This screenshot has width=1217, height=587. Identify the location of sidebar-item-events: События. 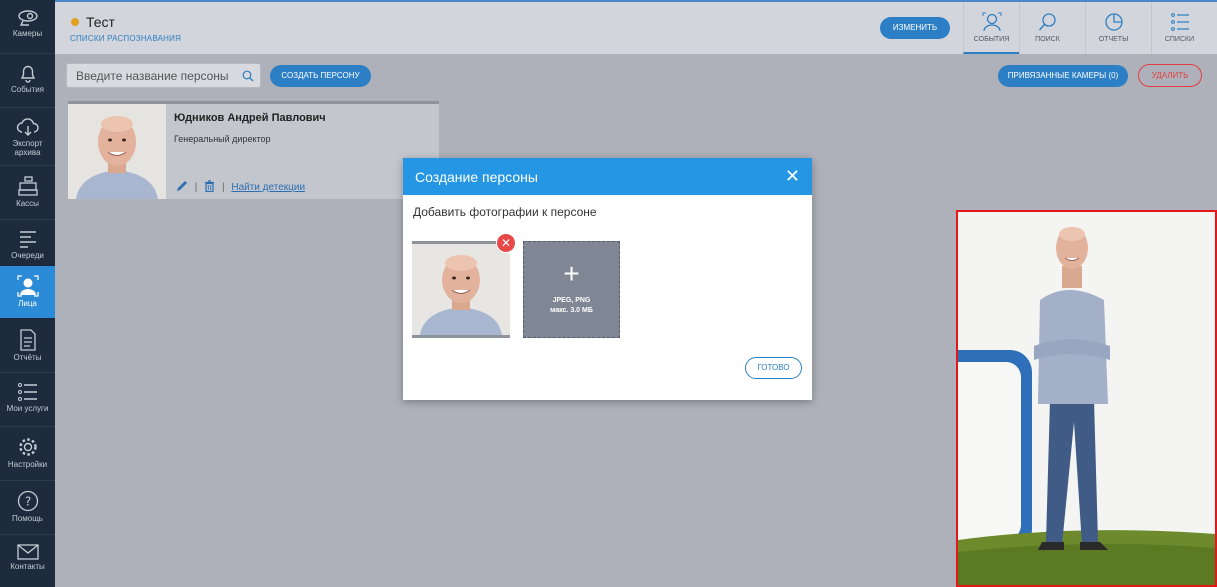
(27, 80).